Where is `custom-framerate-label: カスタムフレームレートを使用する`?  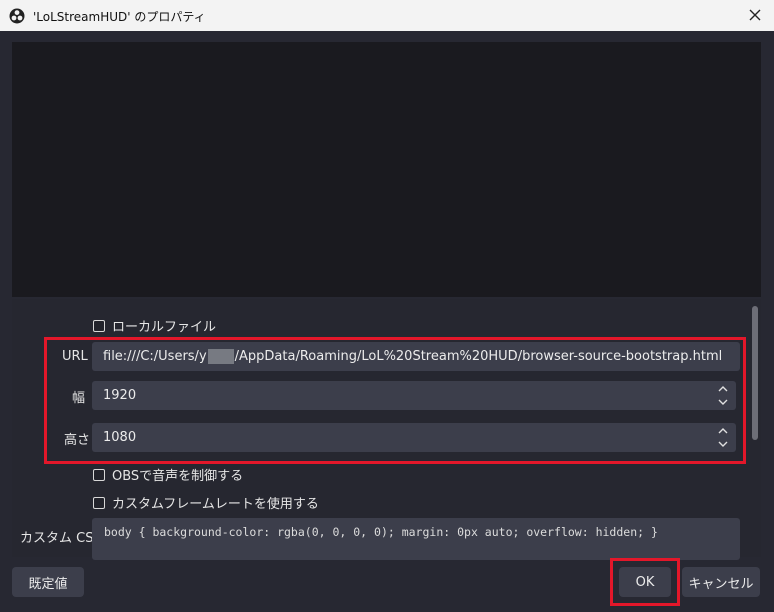 custom-framerate-label: カスタムフレームレートを使用する is located at coordinates (215, 504).